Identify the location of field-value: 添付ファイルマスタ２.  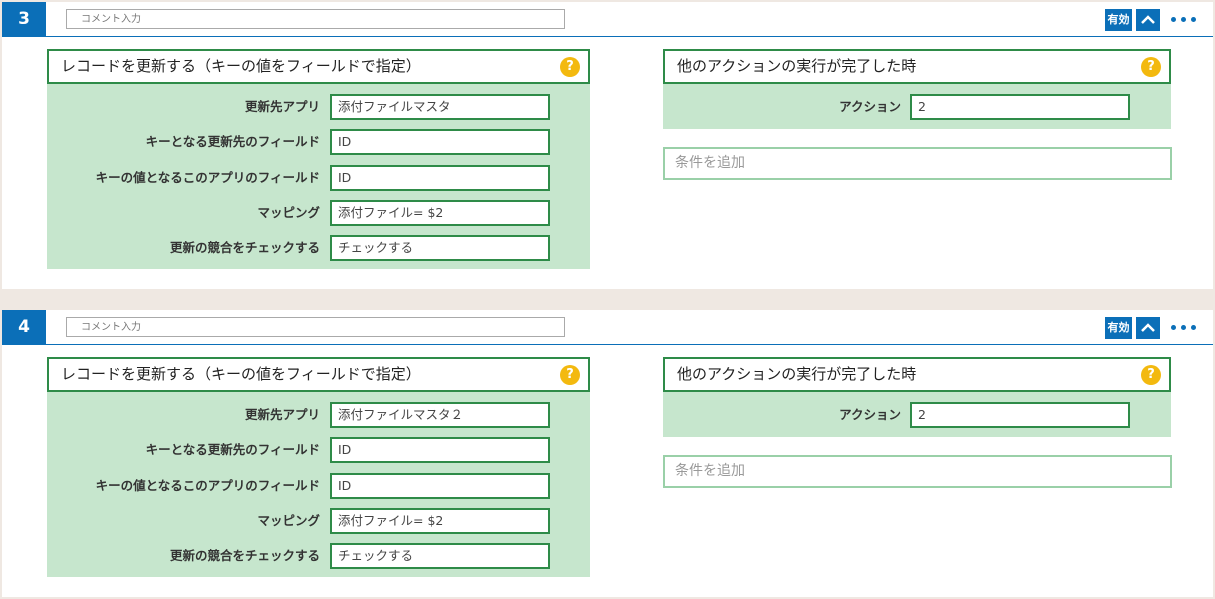
(440, 415).